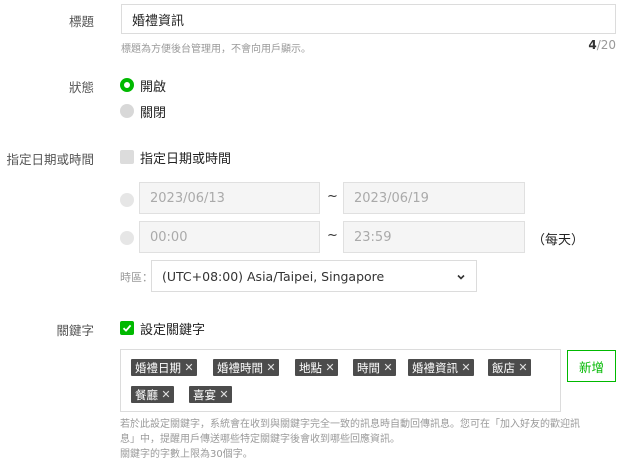 The height and width of the screenshot is (469, 640). Describe the element at coordinates (127, 85) in the screenshot. I see `status-open-radio` at that location.